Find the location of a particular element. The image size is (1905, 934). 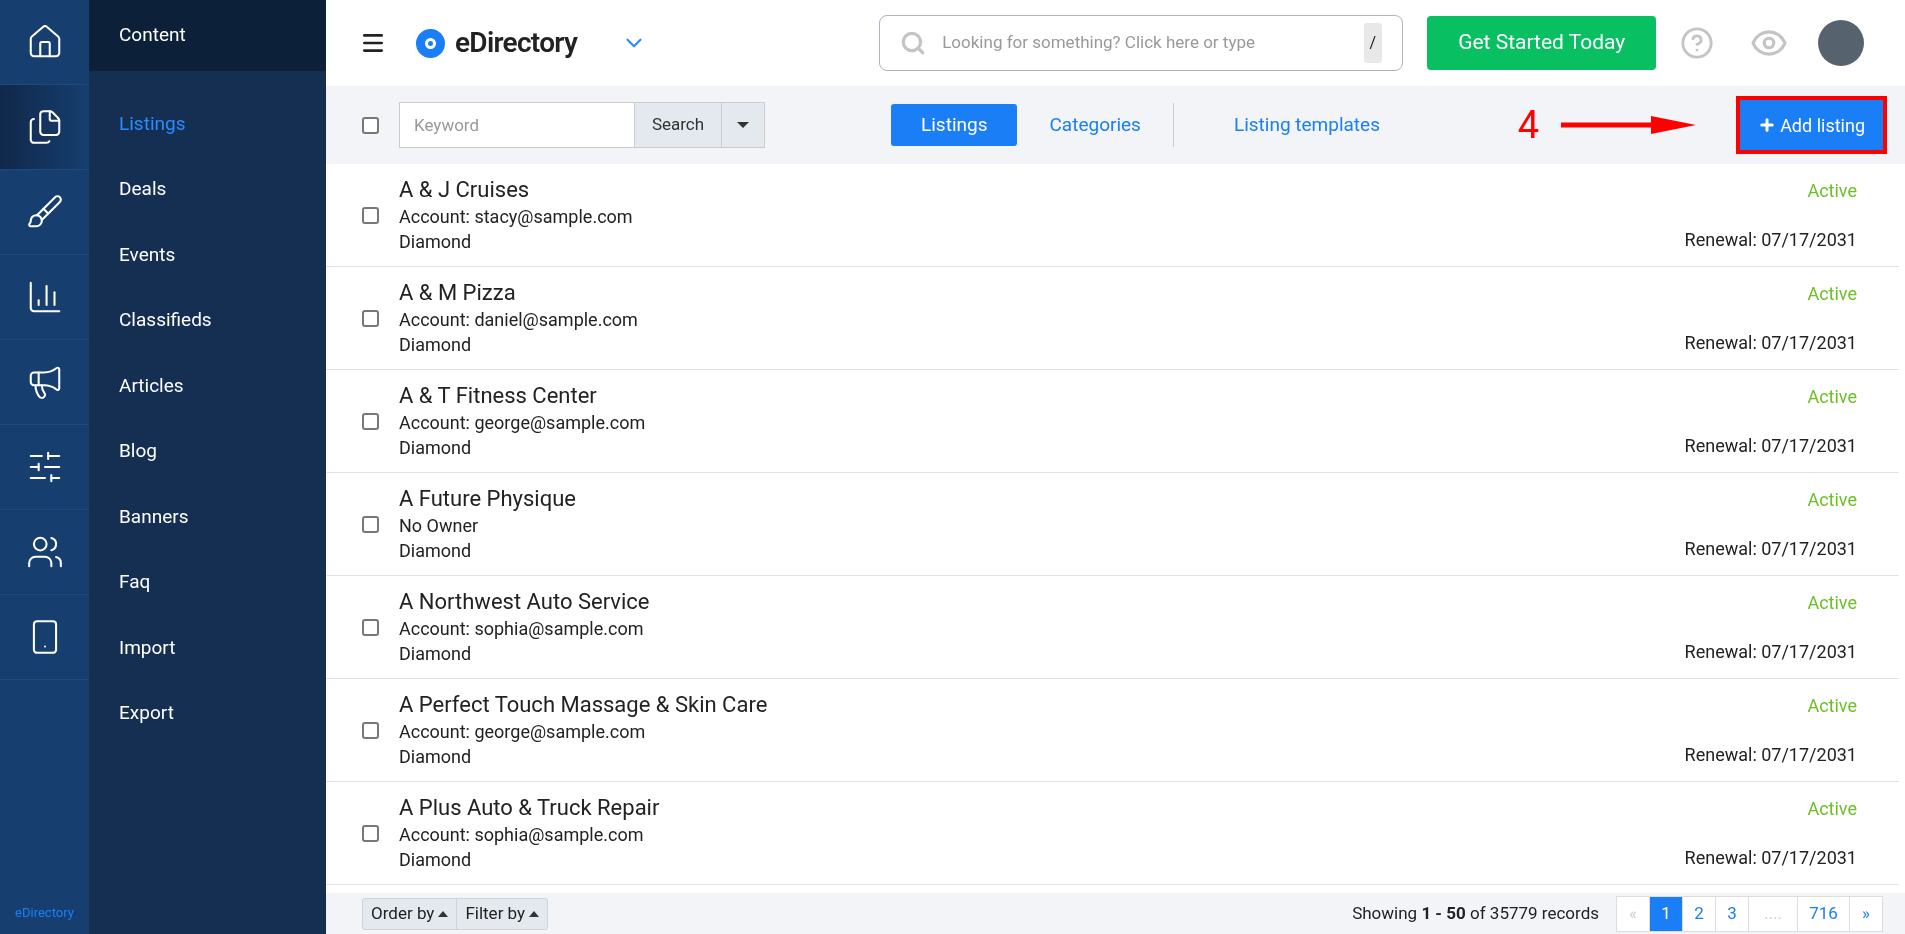

avatar is located at coordinates (1841, 43).